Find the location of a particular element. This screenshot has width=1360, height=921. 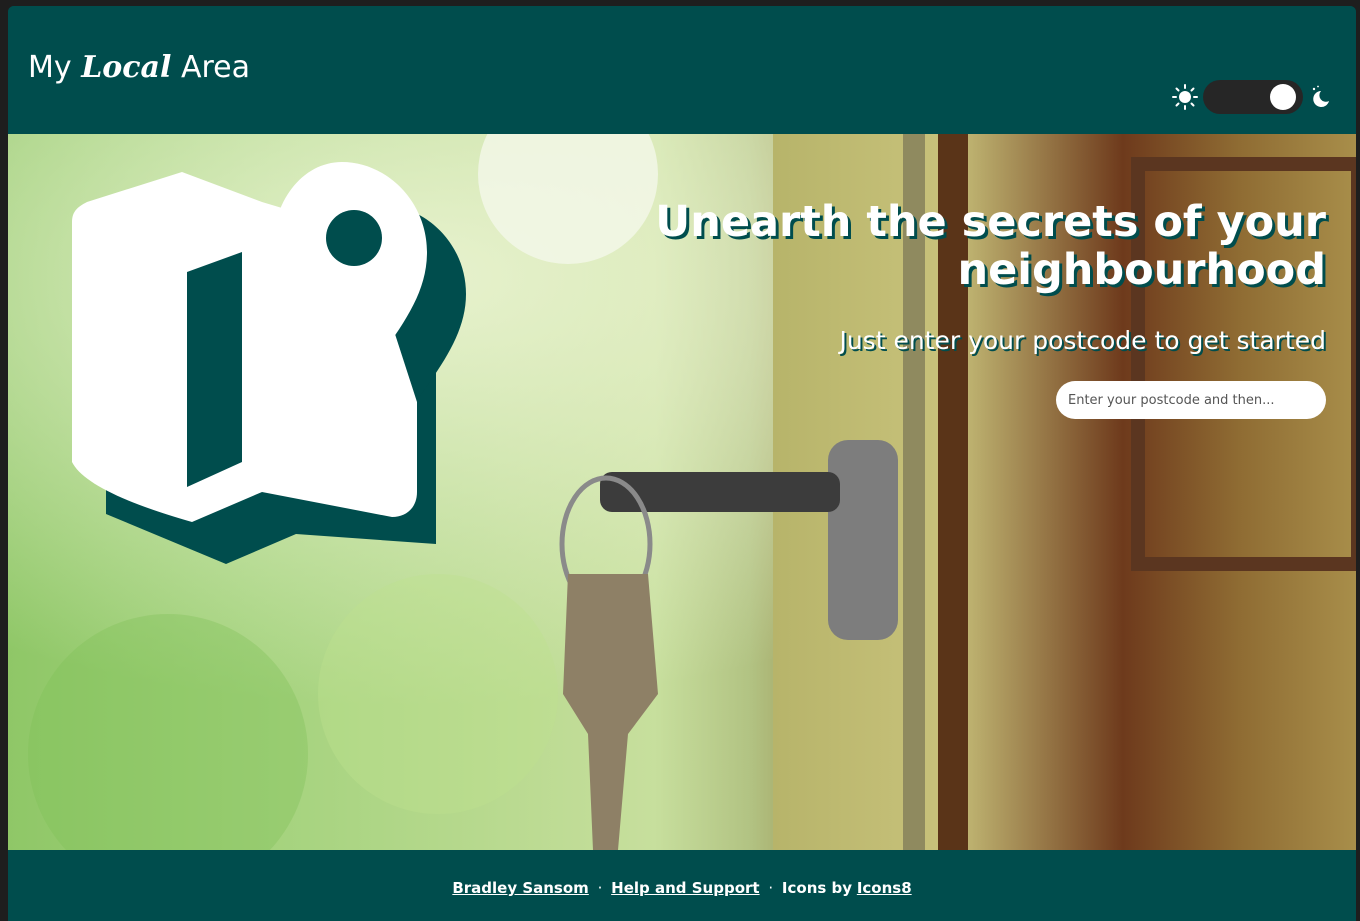

theme-toggle is located at coordinates (1260, 97).